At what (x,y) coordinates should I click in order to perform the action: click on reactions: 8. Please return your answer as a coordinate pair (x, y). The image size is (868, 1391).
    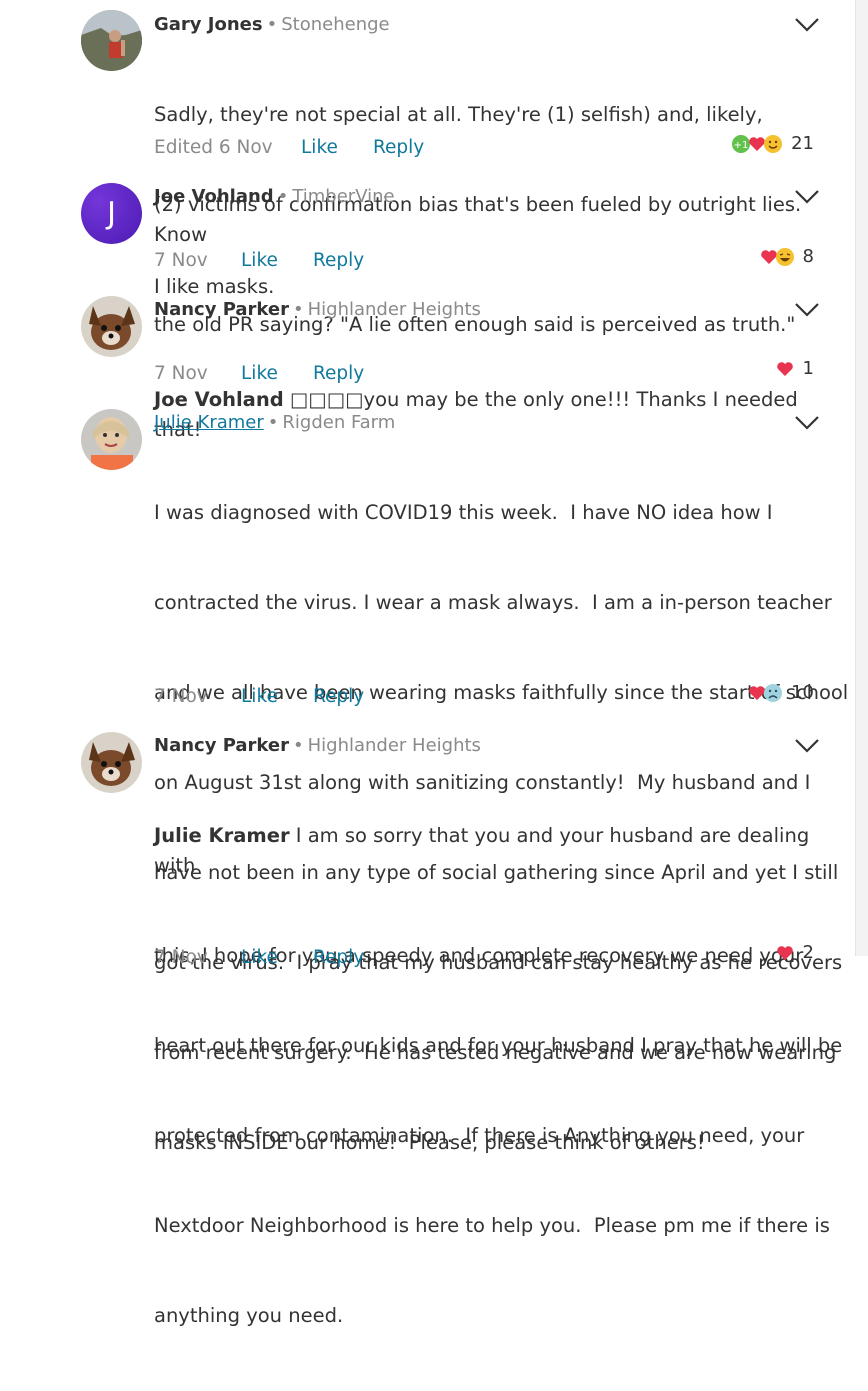
    Looking at the image, I should click on (786, 256).